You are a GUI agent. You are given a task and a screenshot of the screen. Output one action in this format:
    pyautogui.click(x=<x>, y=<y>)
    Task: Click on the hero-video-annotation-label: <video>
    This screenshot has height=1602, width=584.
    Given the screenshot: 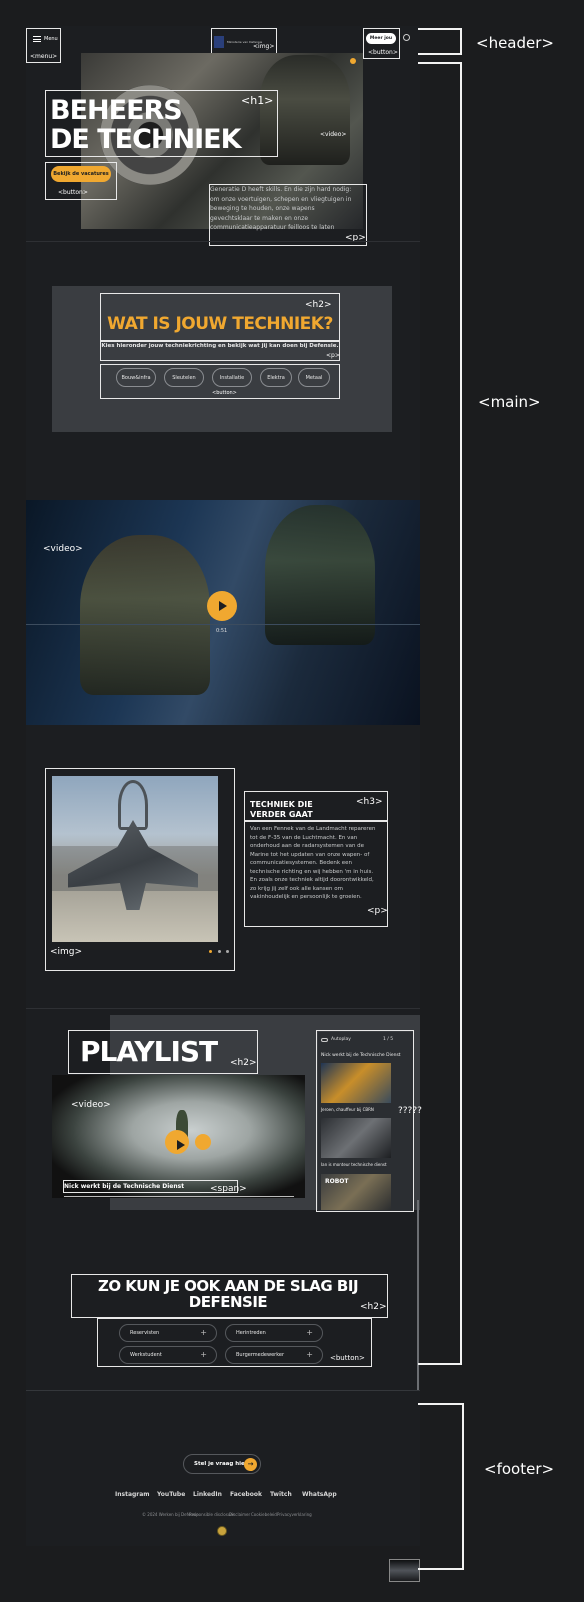 What is the action you would take?
    pyautogui.click(x=333, y=134)
    